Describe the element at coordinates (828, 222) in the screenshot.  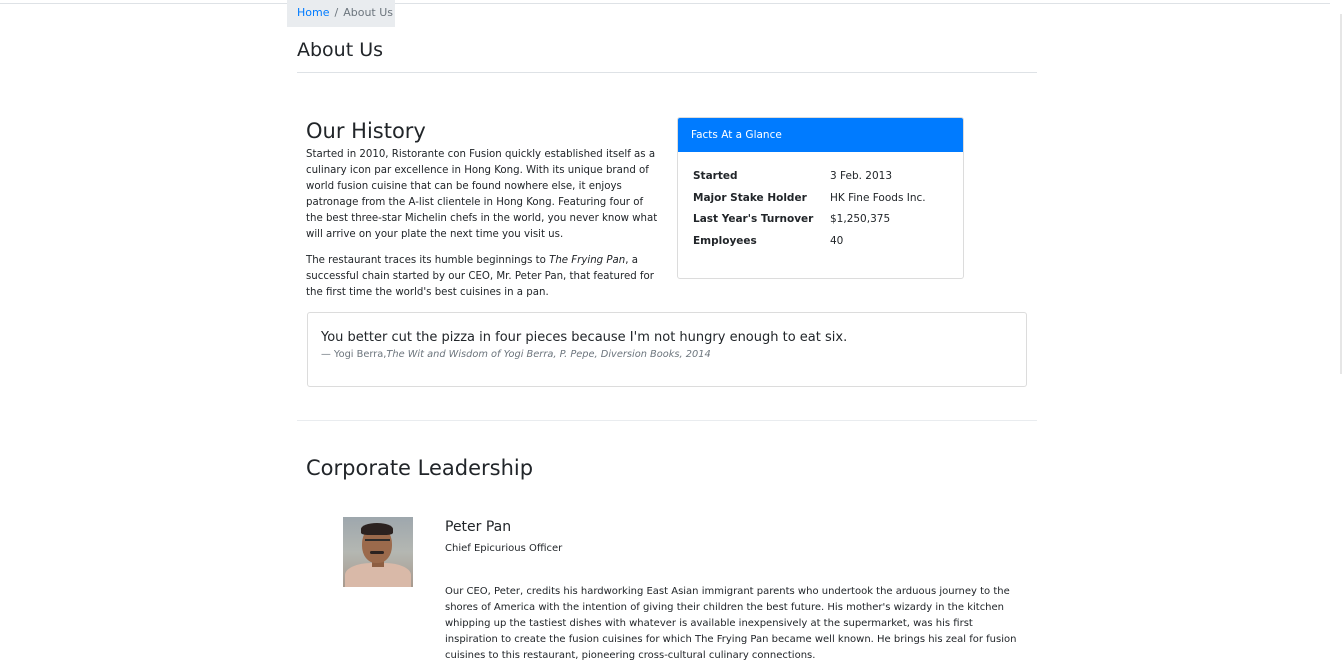
I see `fact-row-turnover: Last Year's Turnover $1,250,375` at that location.